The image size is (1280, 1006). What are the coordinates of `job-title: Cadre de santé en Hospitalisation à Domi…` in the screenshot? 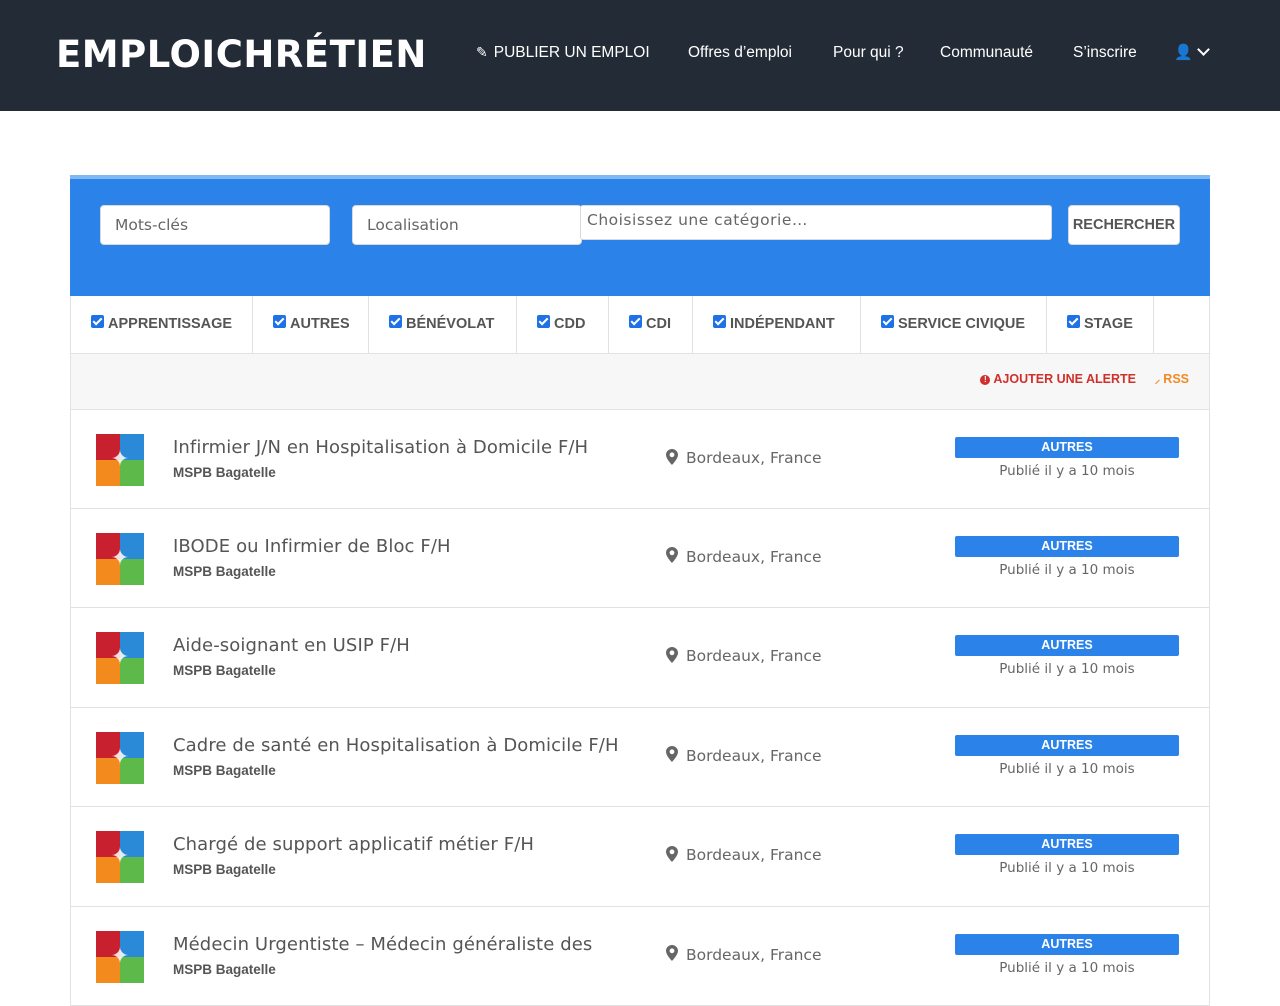 It's located at (396, 745).